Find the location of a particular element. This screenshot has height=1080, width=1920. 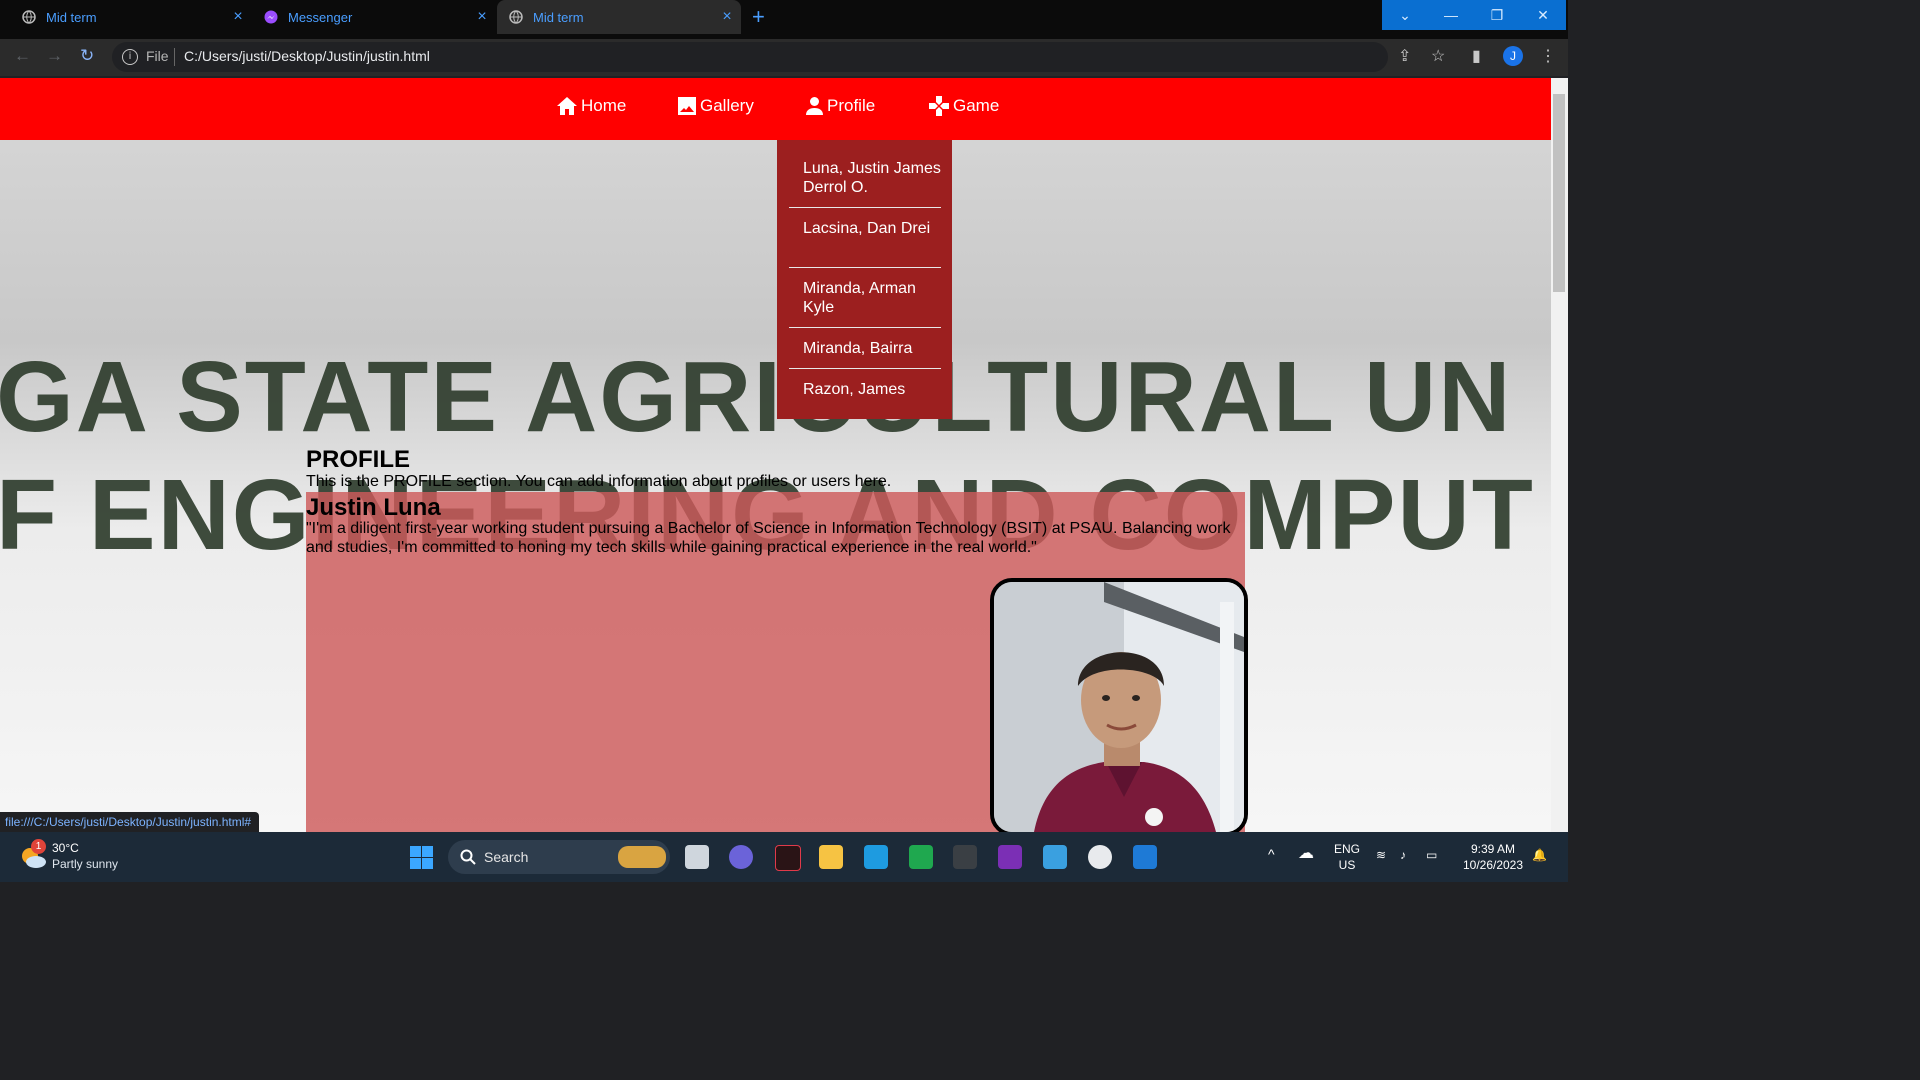

gamepad-icon is located at coordinates (939, 106).